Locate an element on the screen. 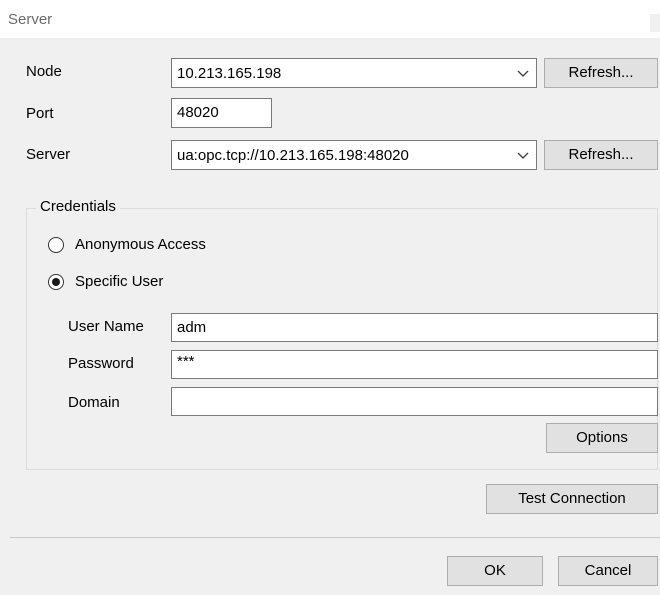 This screenshot has width=660, height=595. credentials-legend: Credentials is located at coordinates (78, 206).